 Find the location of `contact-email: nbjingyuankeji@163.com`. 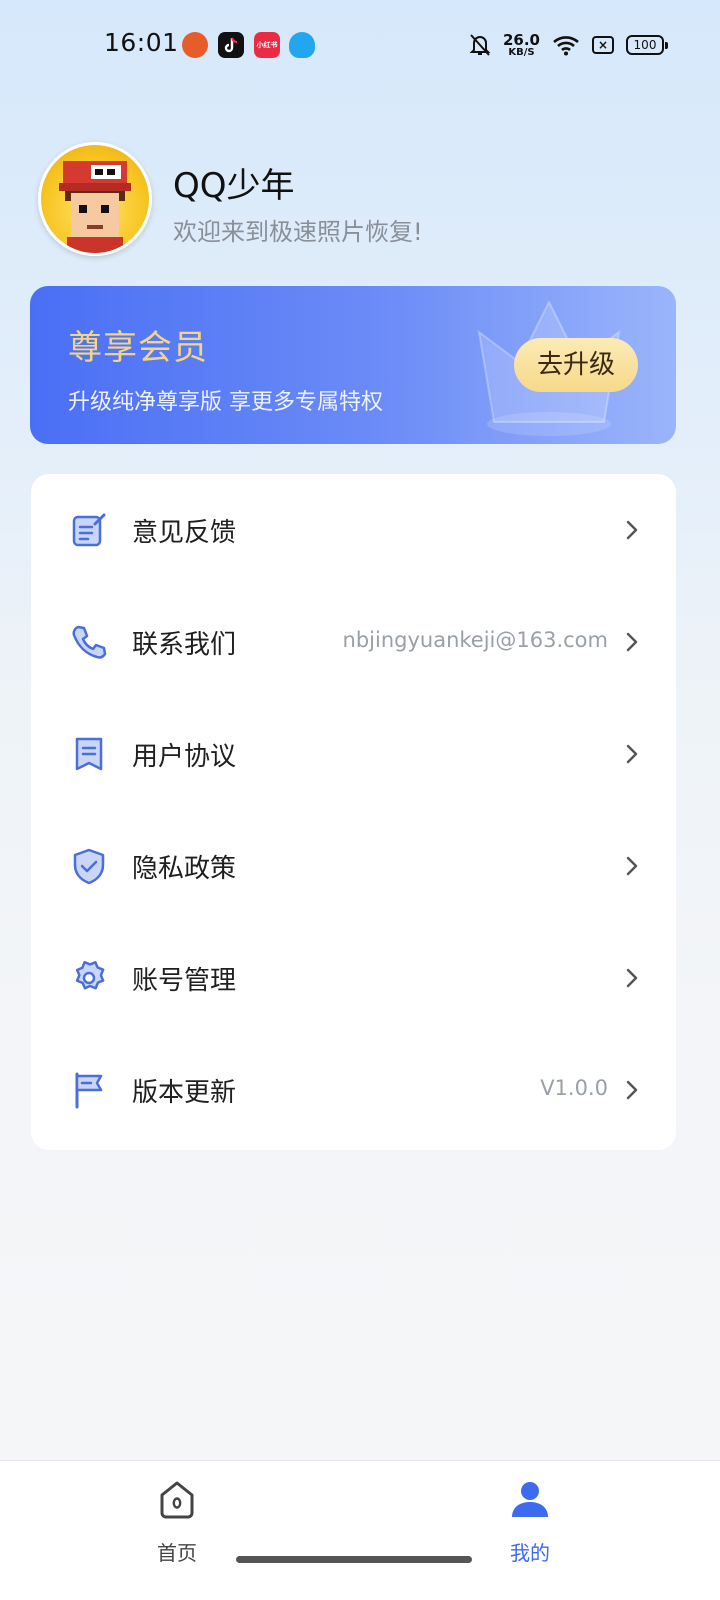

contact-email: nbjingyuankeji@163.com is located at coordinates (475, 640).